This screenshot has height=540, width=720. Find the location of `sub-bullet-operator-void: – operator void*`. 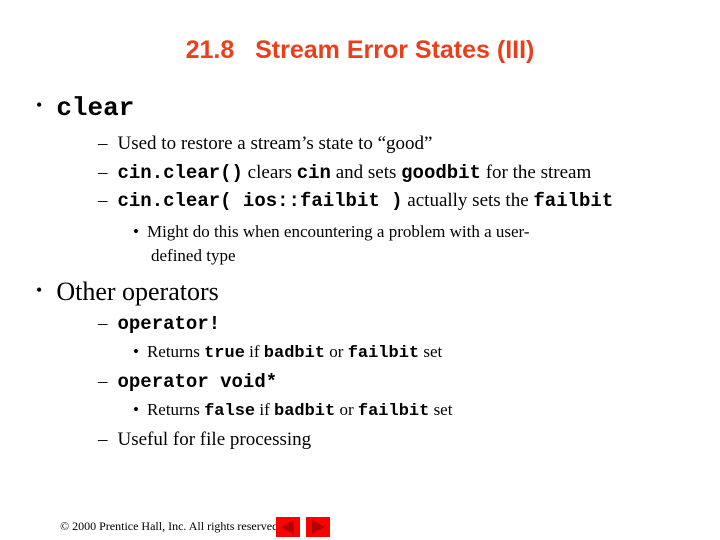

sub-bullet-operator-void: – operator void* is located at coordinates (187, 382).